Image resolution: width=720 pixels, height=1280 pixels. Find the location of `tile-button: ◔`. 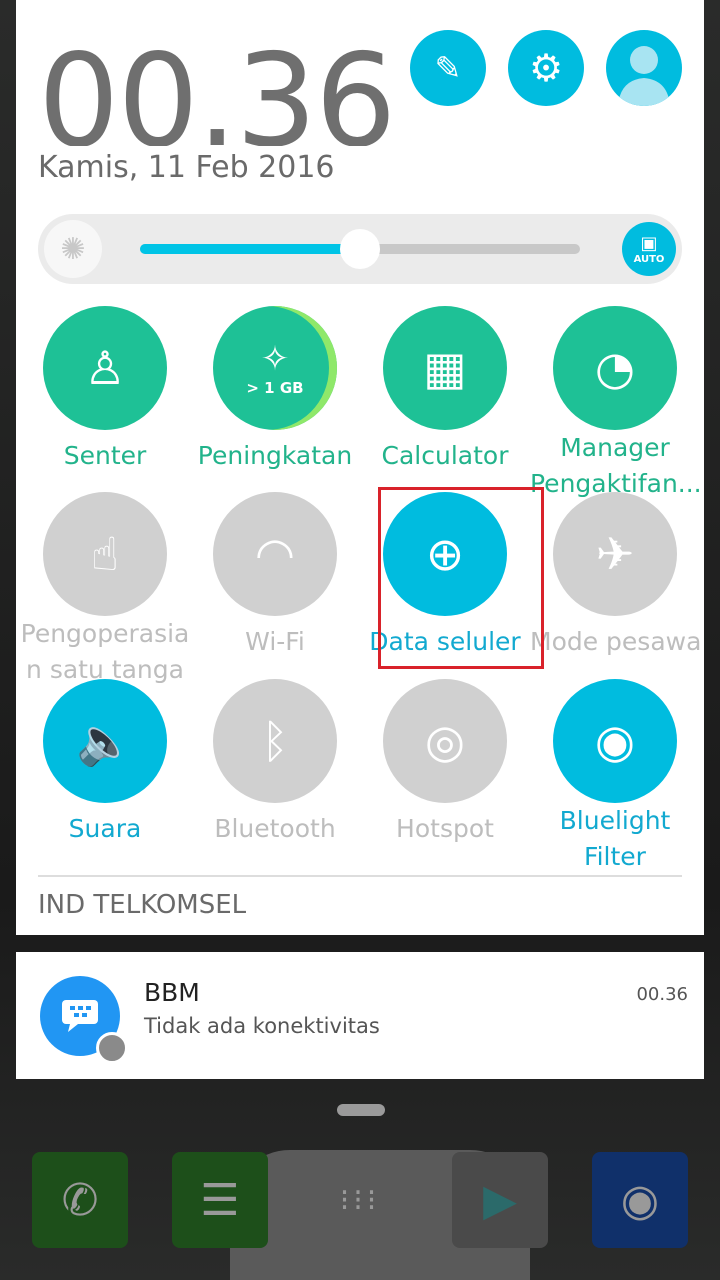

tile-button: ◔ is located at coordinates (615, 368).